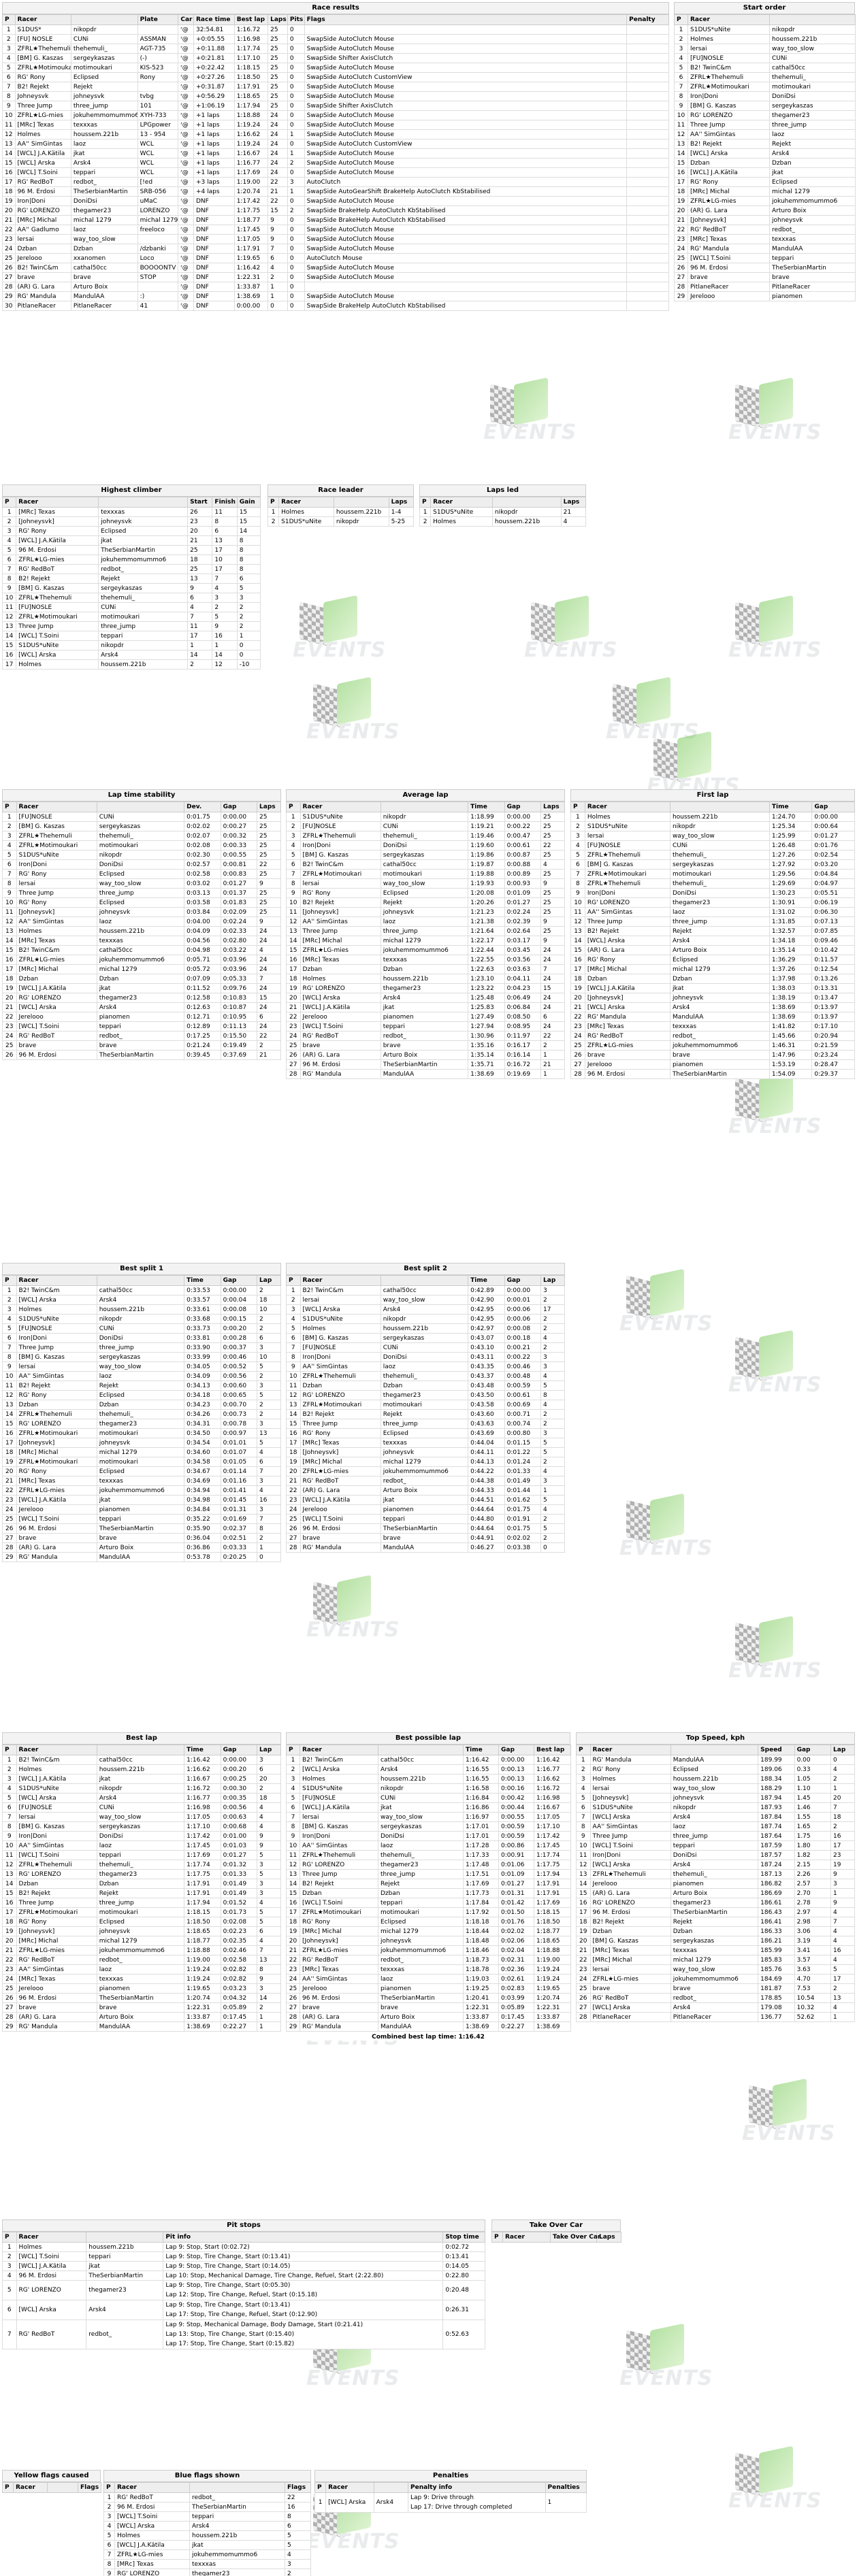  I want to click on table-cell: Arsk4, so click(143, 655).